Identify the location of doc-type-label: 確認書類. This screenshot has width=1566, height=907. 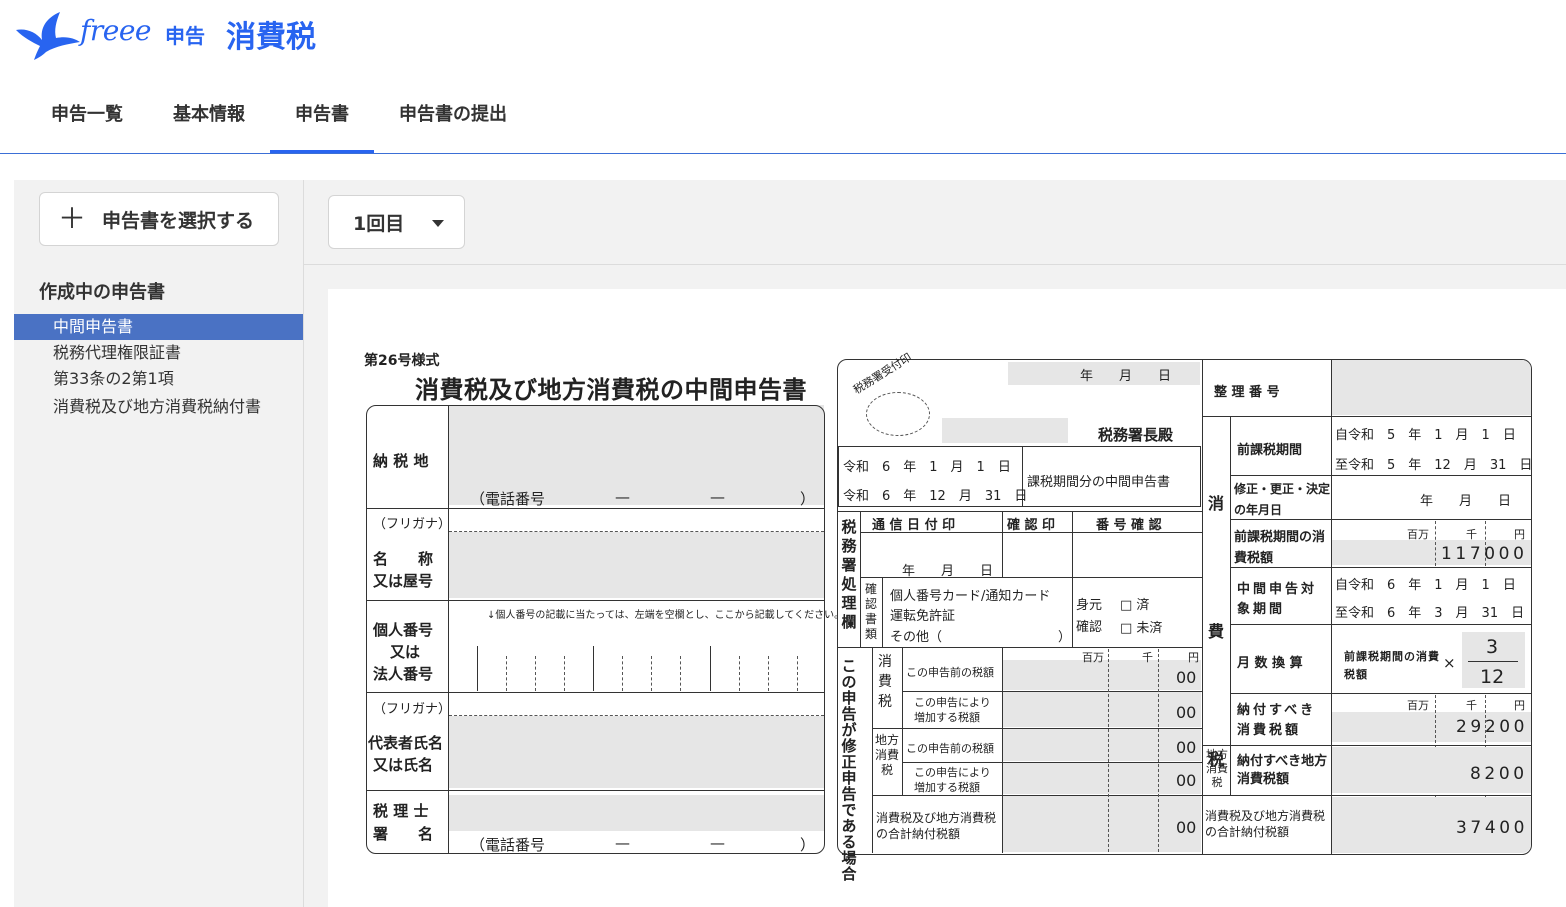
(870, 611).